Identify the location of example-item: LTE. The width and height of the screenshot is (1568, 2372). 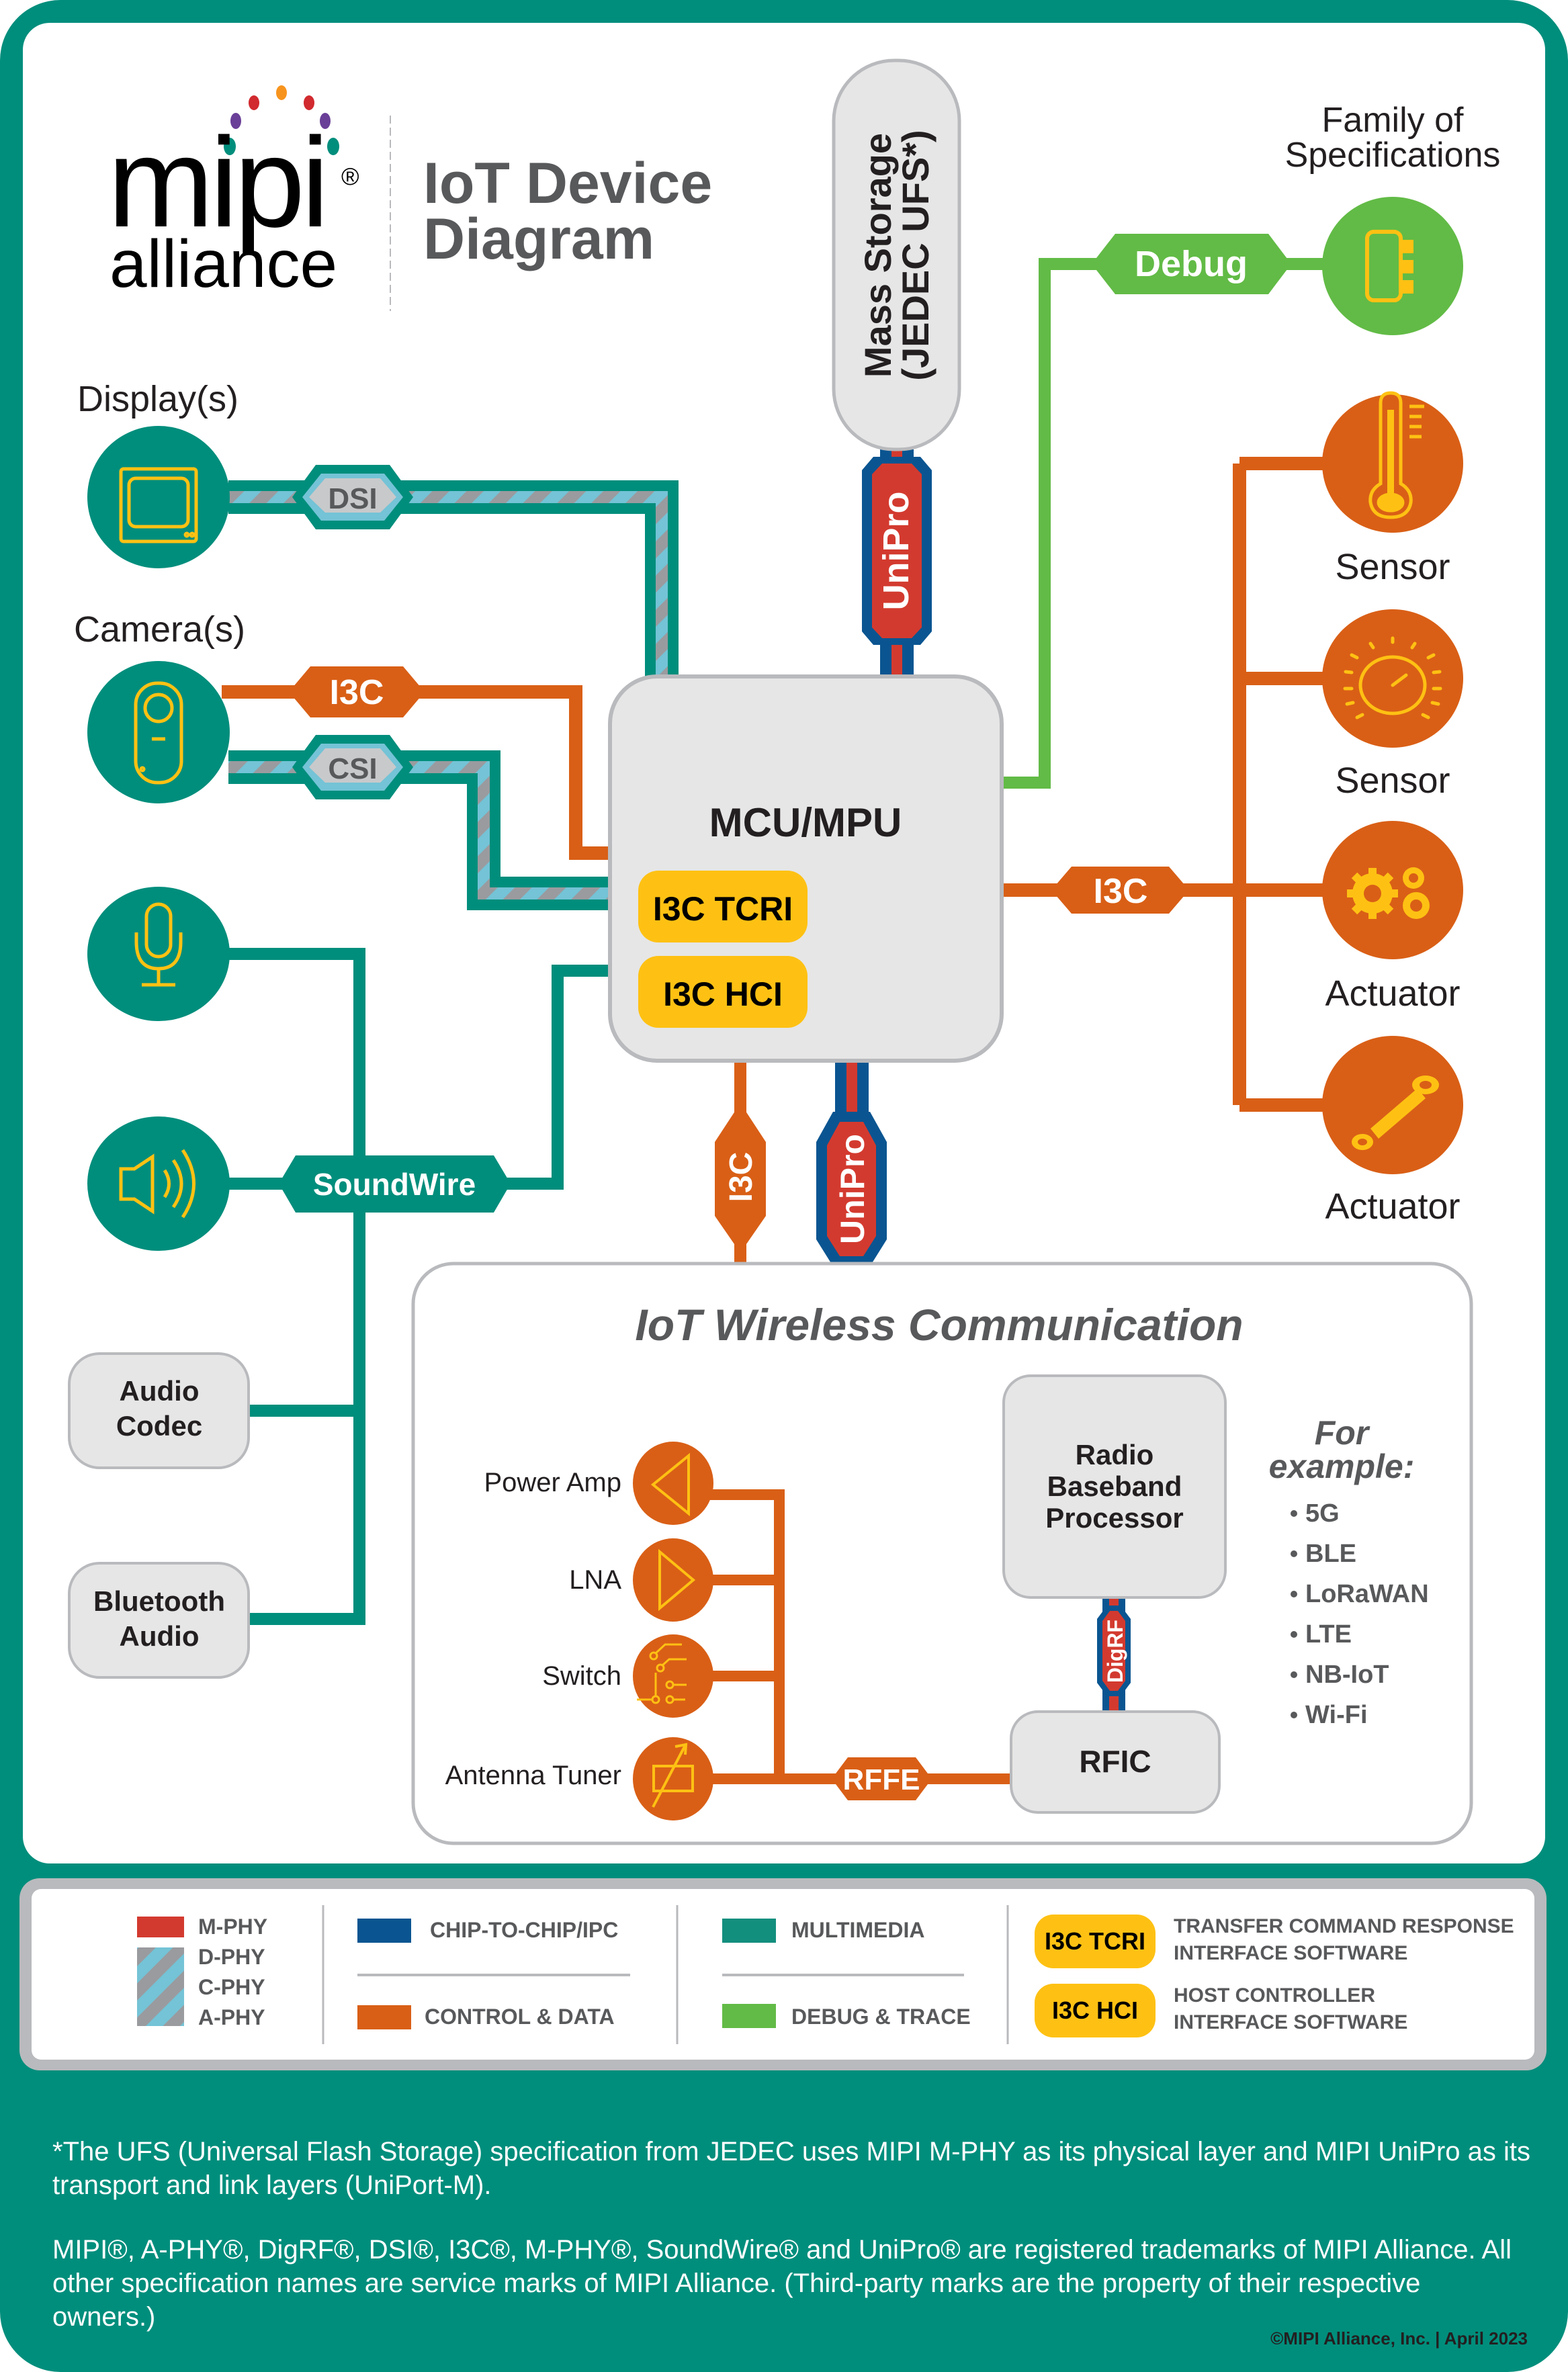
(1328, 1634).